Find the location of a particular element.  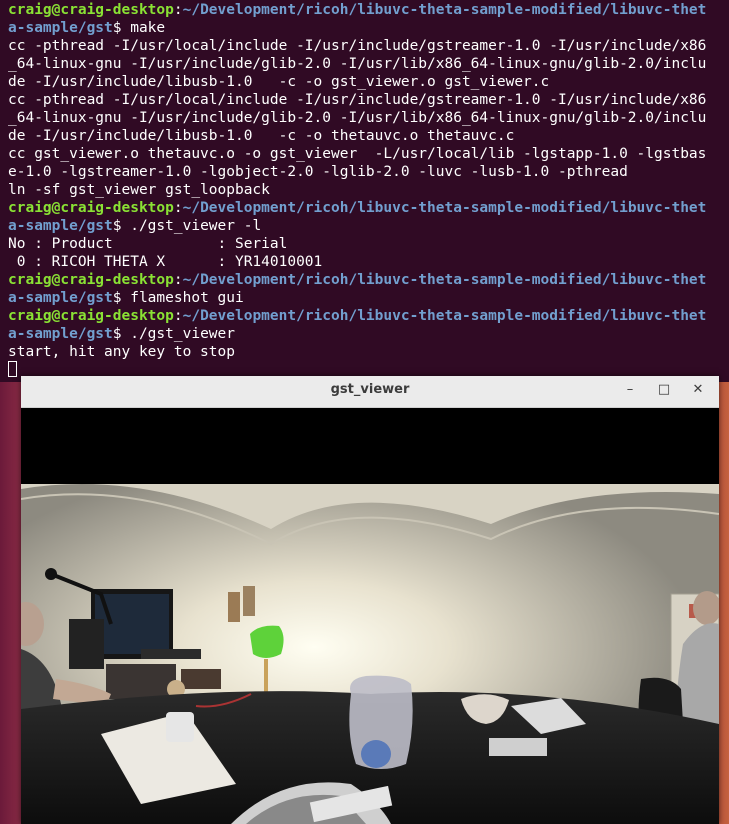

output-text: 0 : RICOH THETA X : YR14010001 is located at coordinates (165, 262).